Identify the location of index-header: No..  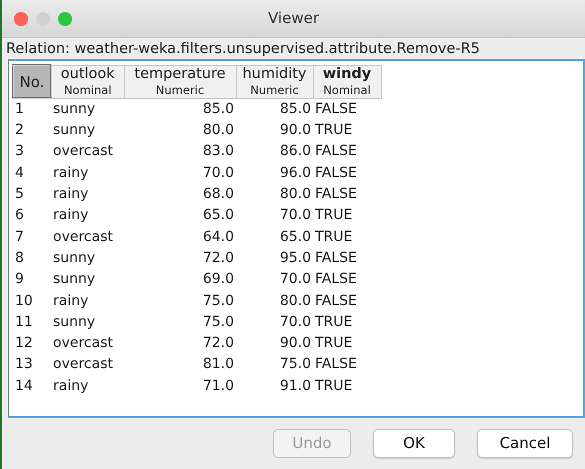
(32, 81).